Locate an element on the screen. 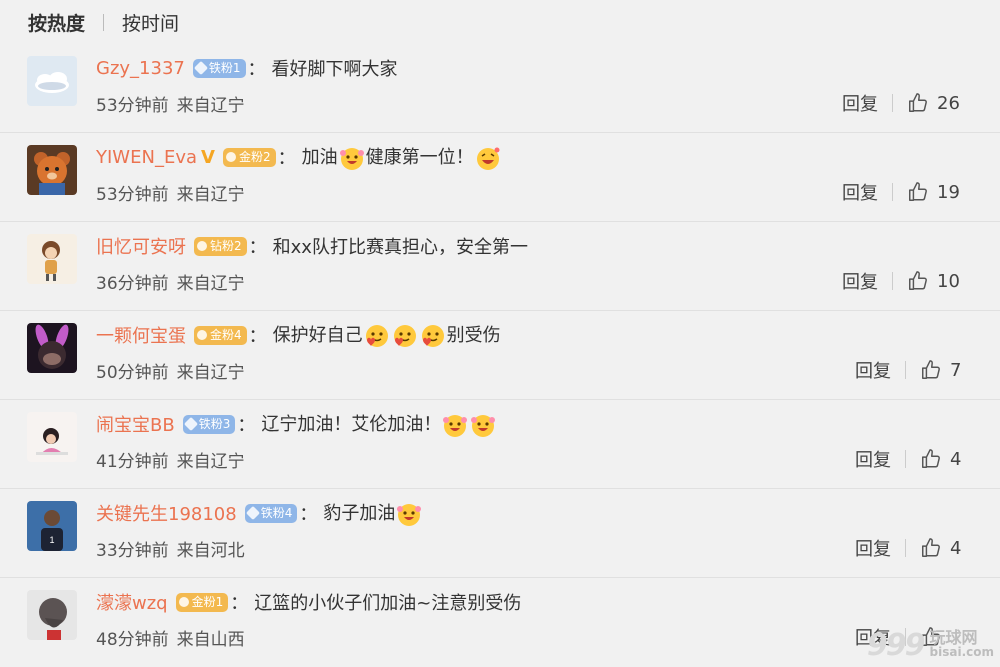  fan-badge: 金粉2 is located at coordinates (249, 157).